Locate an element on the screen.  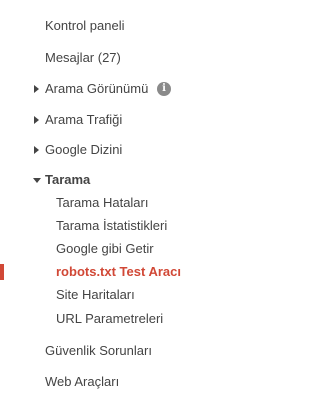
nav-item-google-dizini: Google Dizini is located at coordinates (100, 150).